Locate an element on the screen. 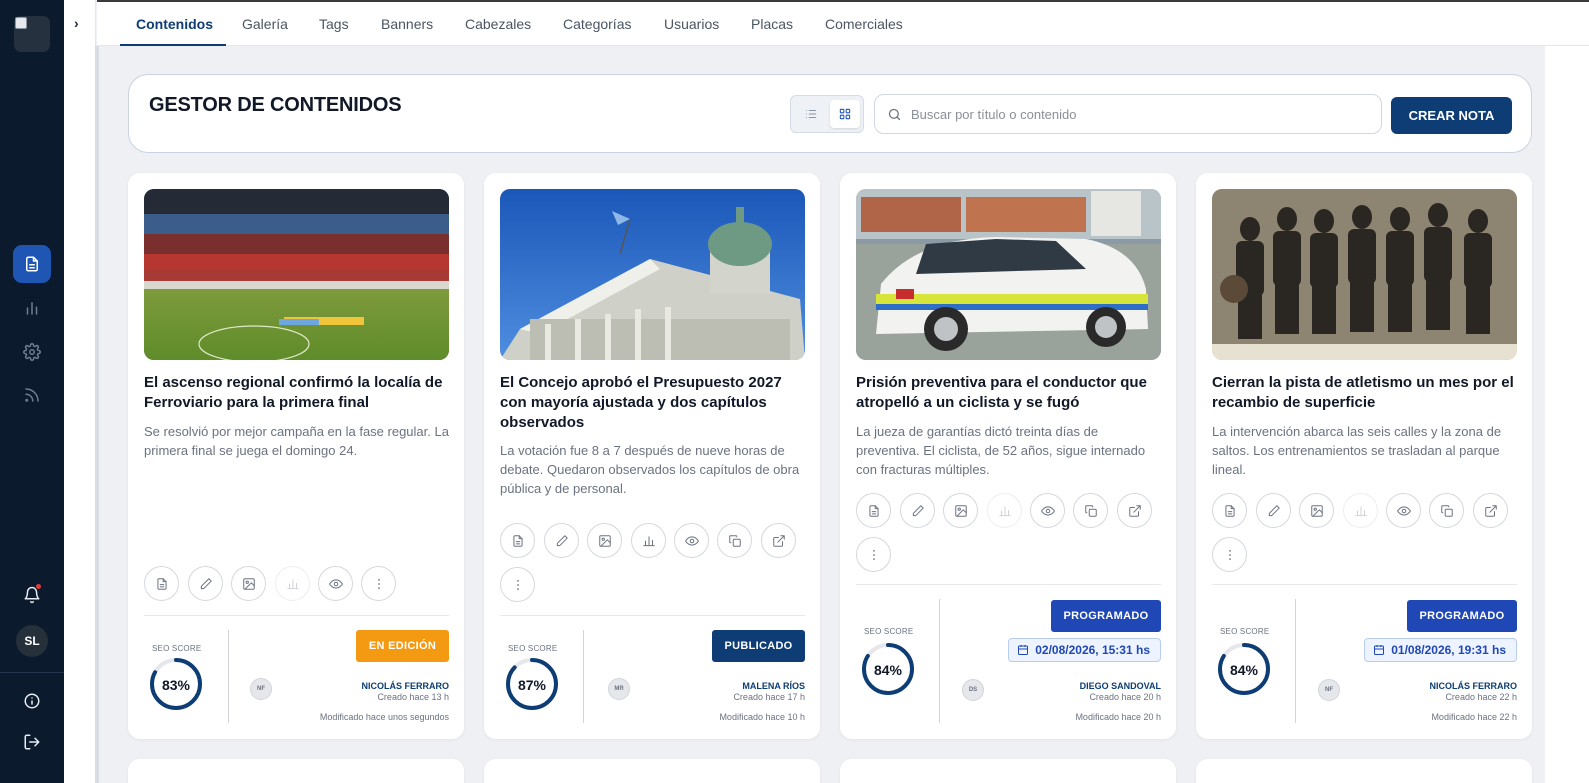 Image resolution: width=1589 pixels, height=783 pixels. expand-chevron-icon: › is located at coordinates (76, 23).